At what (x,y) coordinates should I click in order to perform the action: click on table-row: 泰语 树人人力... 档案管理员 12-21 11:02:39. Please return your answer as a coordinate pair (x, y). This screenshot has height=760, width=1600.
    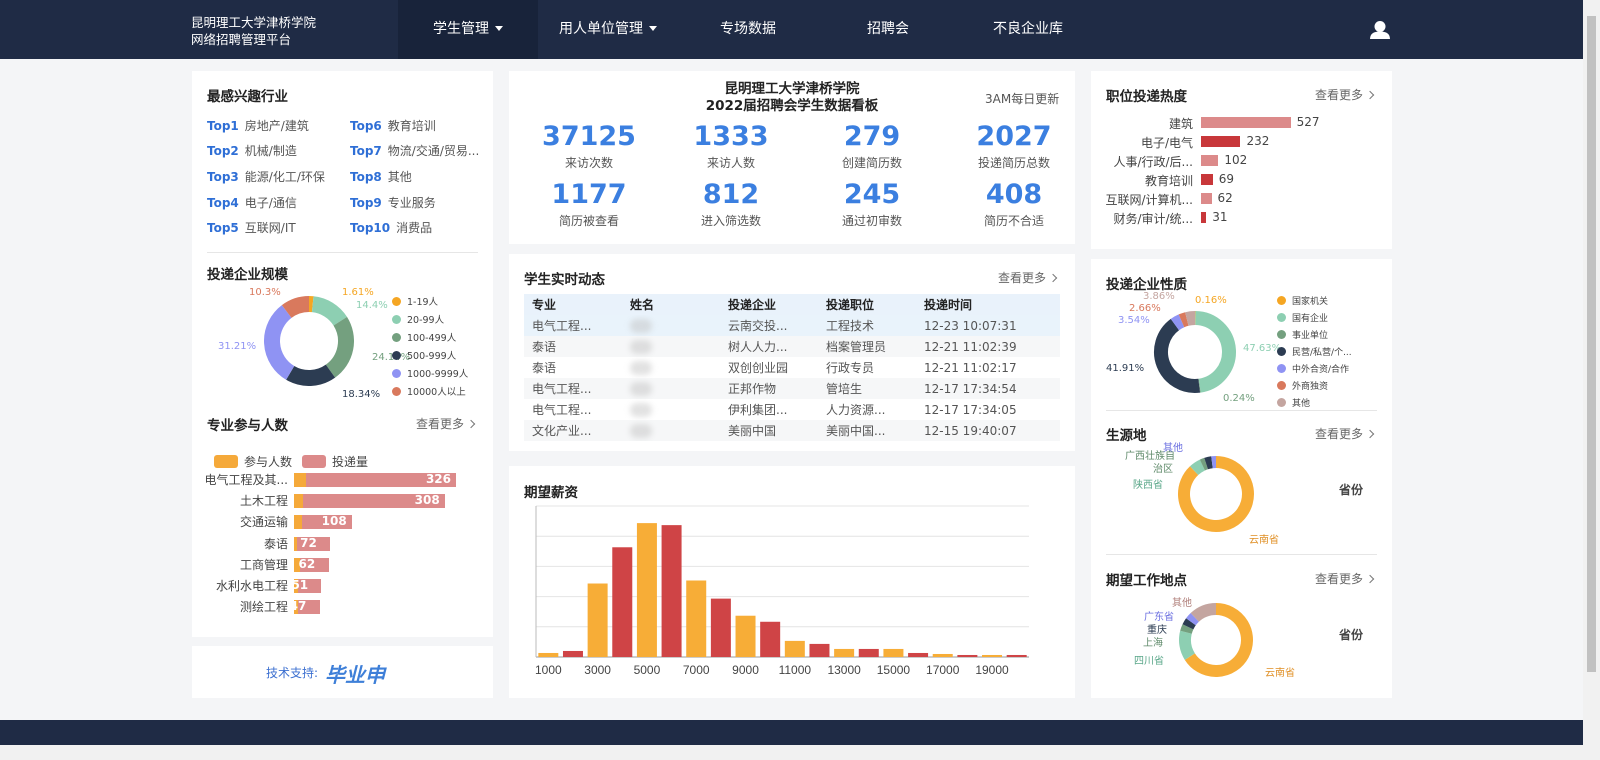
    Looking at the image, I should click on (792, 346).